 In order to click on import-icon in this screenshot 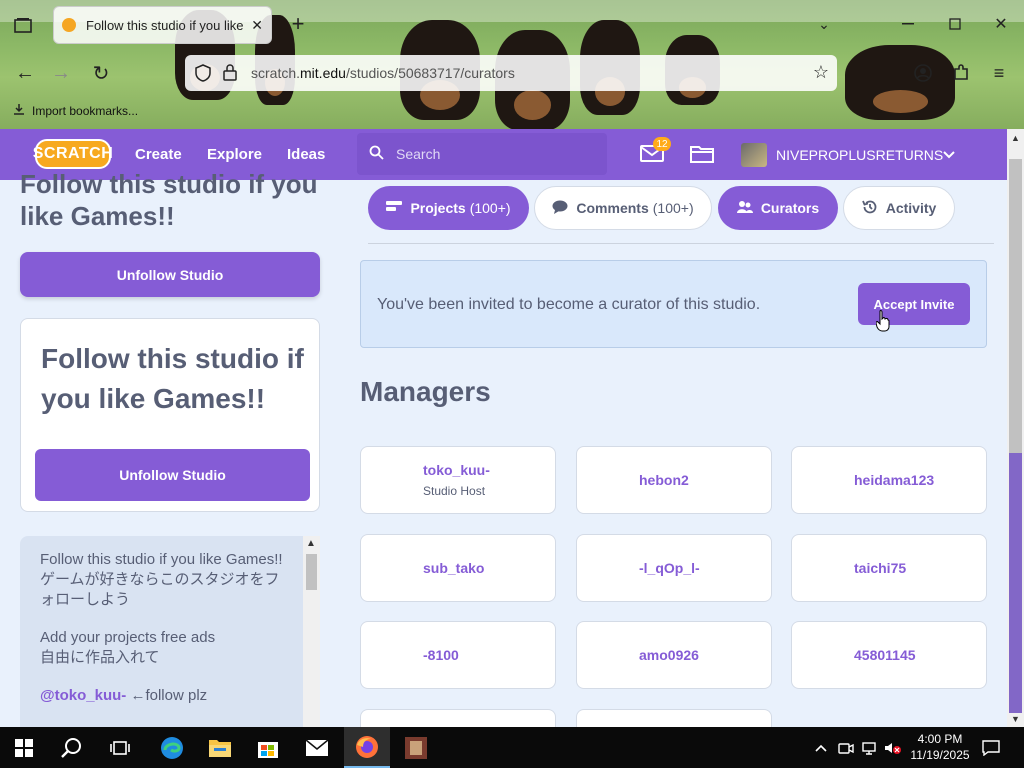, I will do `click(19, 110)`.